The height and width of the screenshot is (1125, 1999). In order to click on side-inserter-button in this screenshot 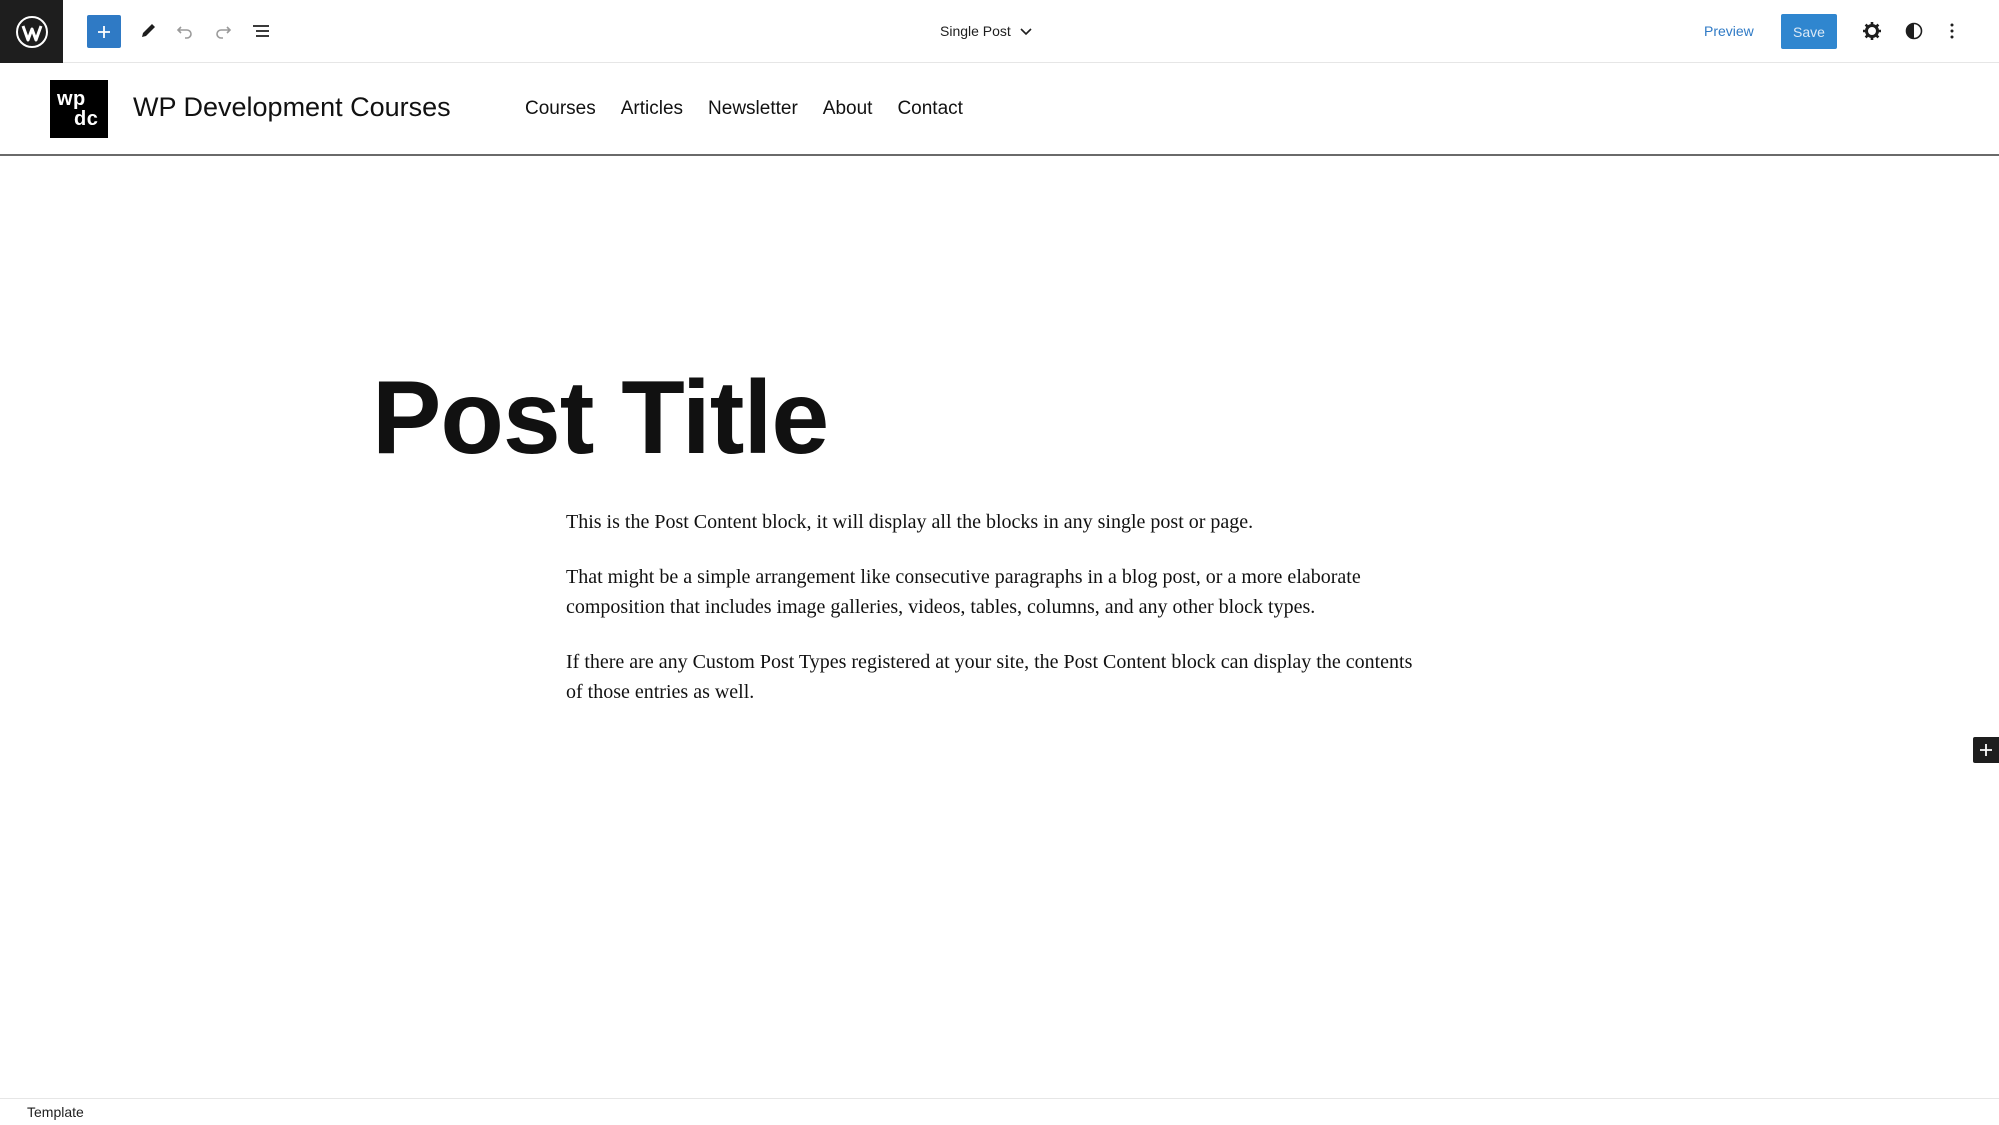, I will do `click(1986, 750)`.